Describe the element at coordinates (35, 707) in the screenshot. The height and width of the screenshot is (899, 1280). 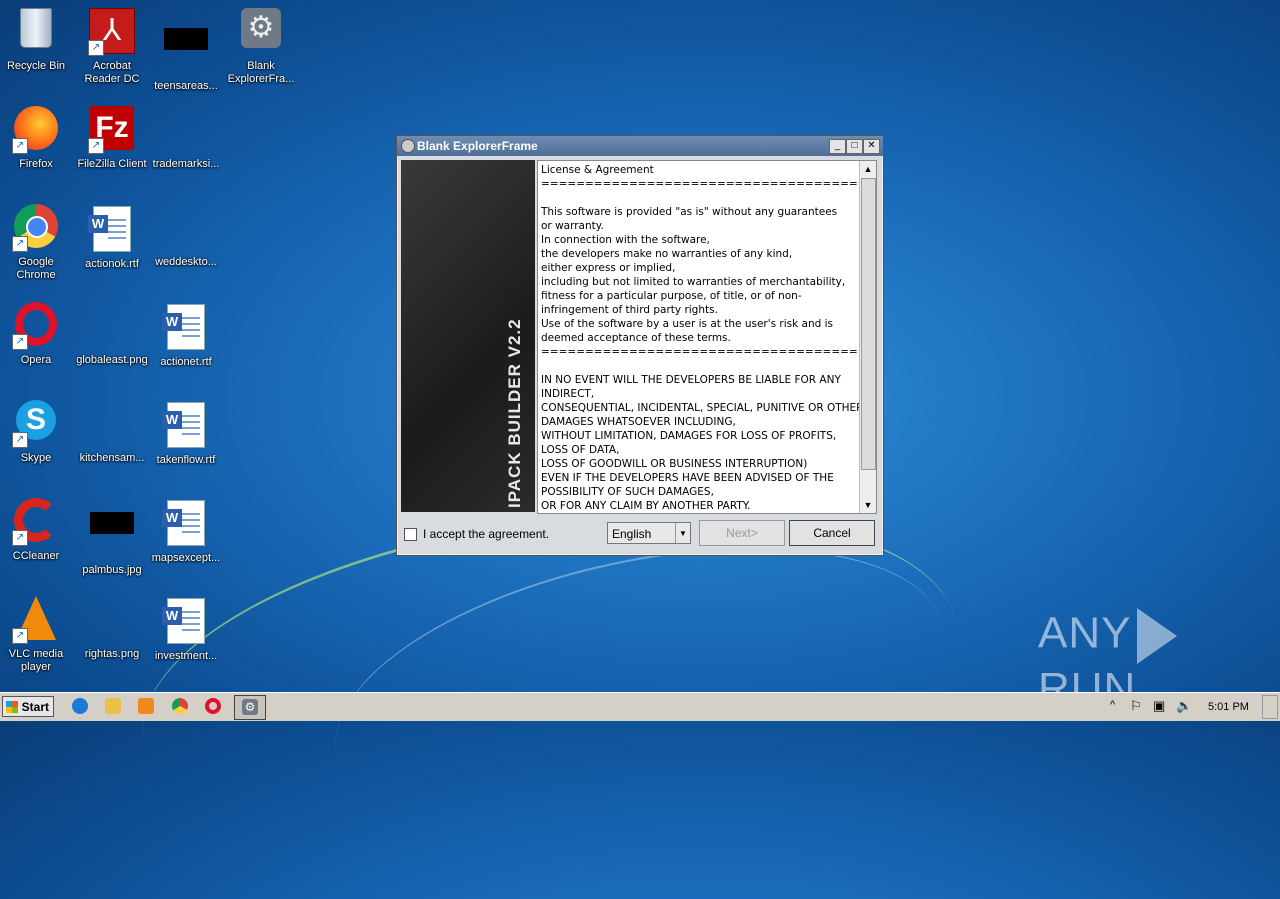
I see `start-label: Start` at that location.